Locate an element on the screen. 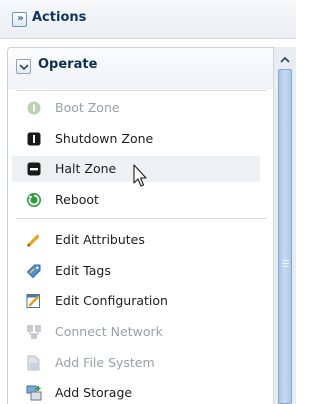 The height and width of the screenshot is (404, 320). menu-item-connect-network: Connect Network is located at coordinates (136, 332).